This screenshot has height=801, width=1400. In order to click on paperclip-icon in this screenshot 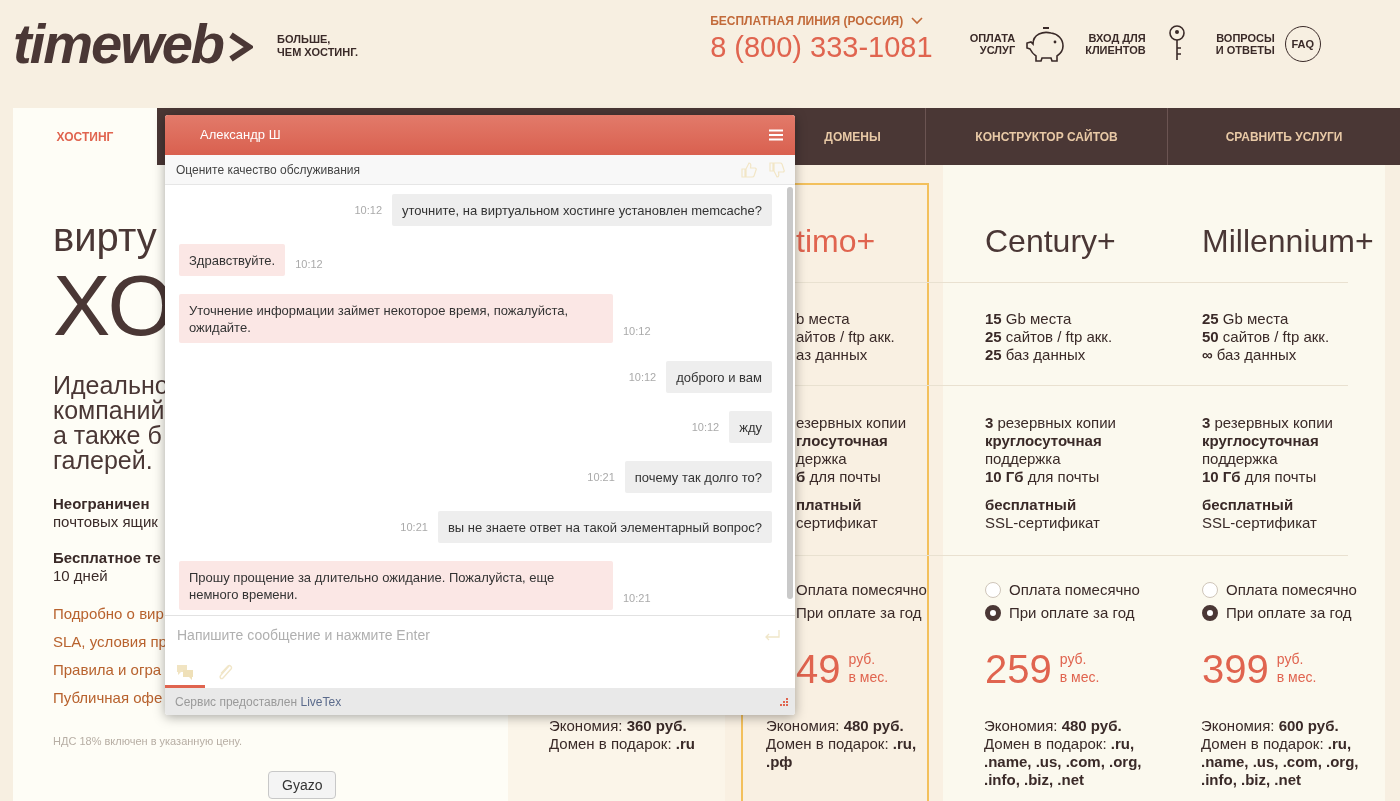, I will do `click(225, 671)`.